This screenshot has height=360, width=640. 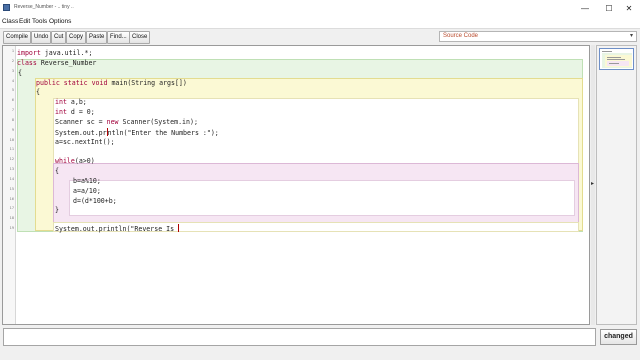 I want to click on line-number: 4, so click(x=12, y=81).